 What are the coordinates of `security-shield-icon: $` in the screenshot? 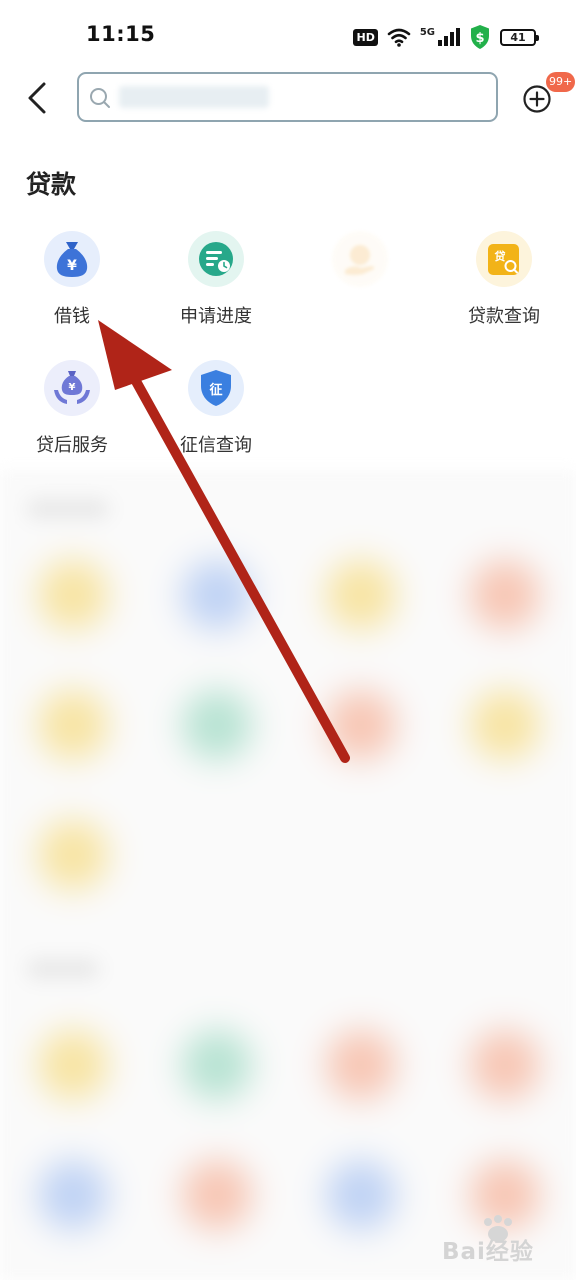 It's located at (480, 37).